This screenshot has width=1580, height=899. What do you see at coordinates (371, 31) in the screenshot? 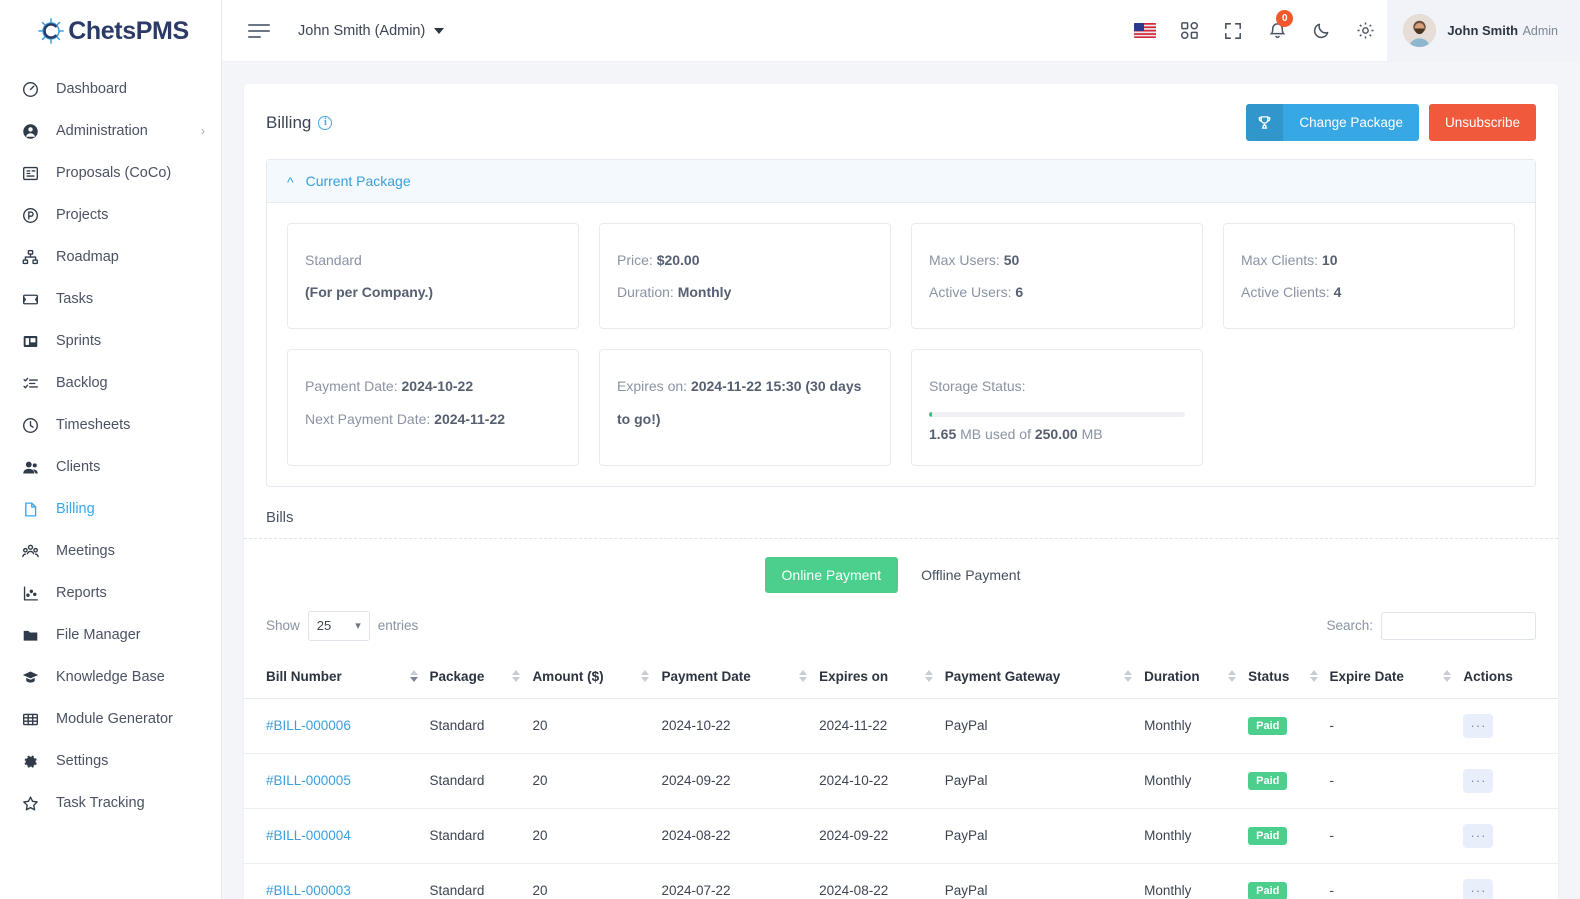
I see `user-switch-dropdown: John Smith (Admin)` at bounding box center [371, 31].